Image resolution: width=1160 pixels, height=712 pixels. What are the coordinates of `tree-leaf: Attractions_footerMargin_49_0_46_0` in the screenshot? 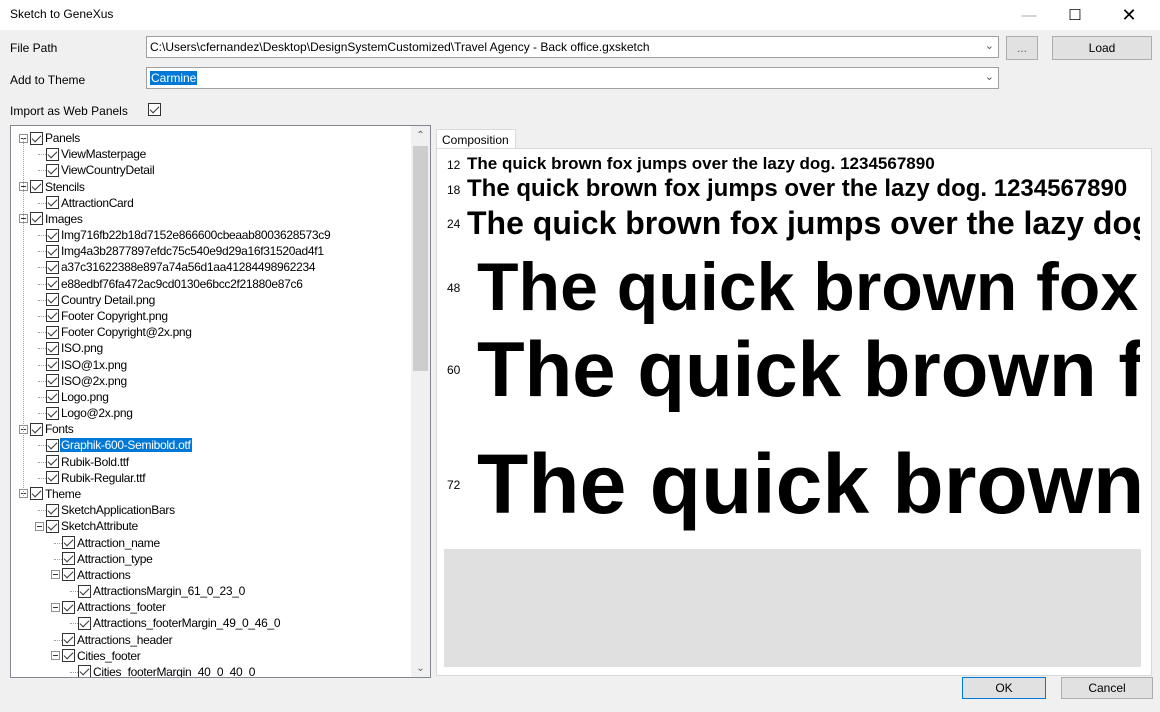 It's located at (179, 623).